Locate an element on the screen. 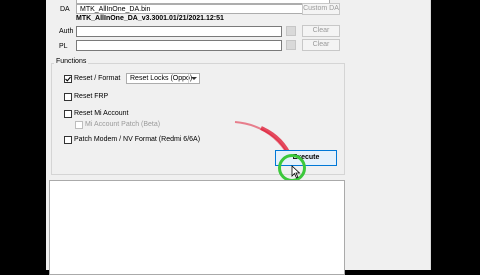 The image size is (480, 275). pl-field is located at coordinates (179, 45).